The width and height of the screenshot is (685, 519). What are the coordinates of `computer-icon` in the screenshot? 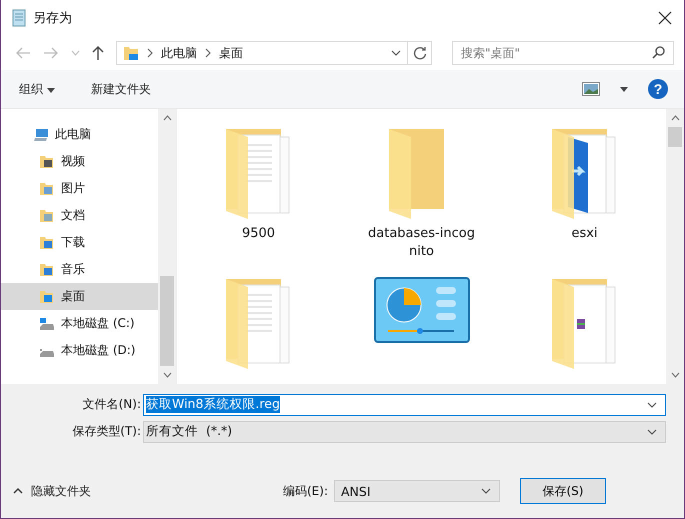 It's located at (41, 135).